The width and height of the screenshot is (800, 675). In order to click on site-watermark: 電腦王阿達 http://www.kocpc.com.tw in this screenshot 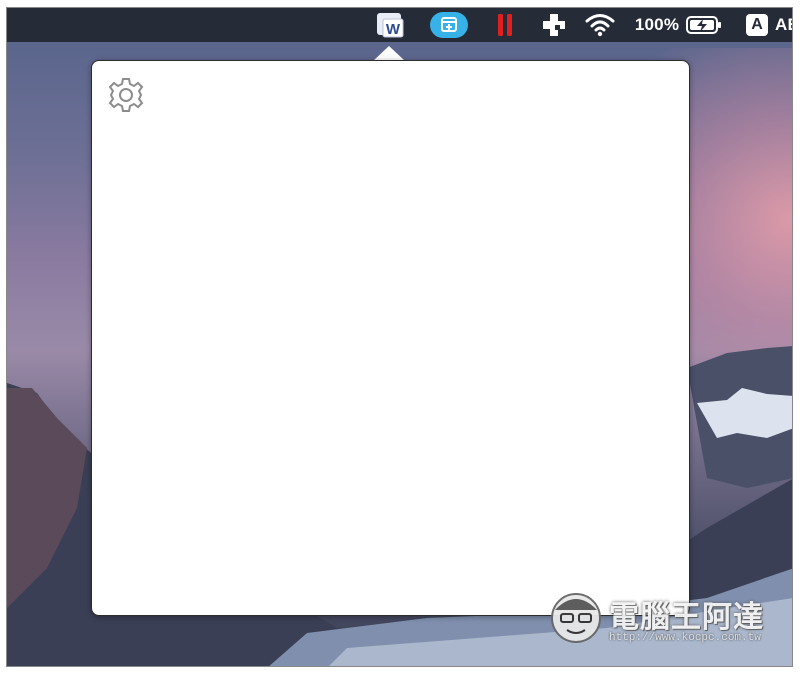, I will do `click(667, 621)`.